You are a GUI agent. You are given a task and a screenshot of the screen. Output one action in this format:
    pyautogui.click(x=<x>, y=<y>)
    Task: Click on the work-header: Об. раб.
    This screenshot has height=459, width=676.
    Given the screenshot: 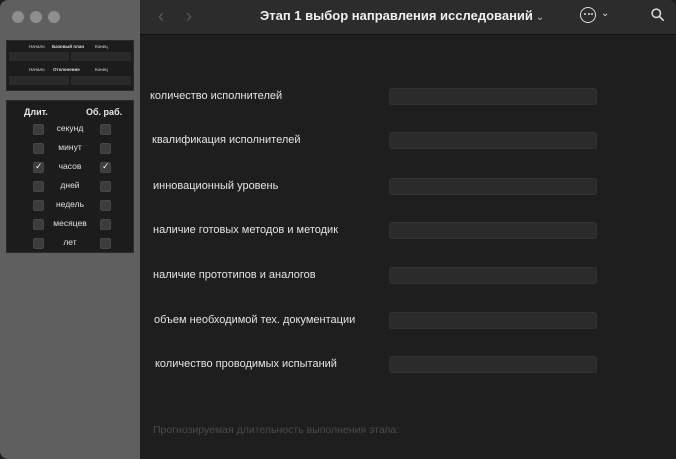 What is the action you would take?
    pyautogui.click(x=104, y=112)
    